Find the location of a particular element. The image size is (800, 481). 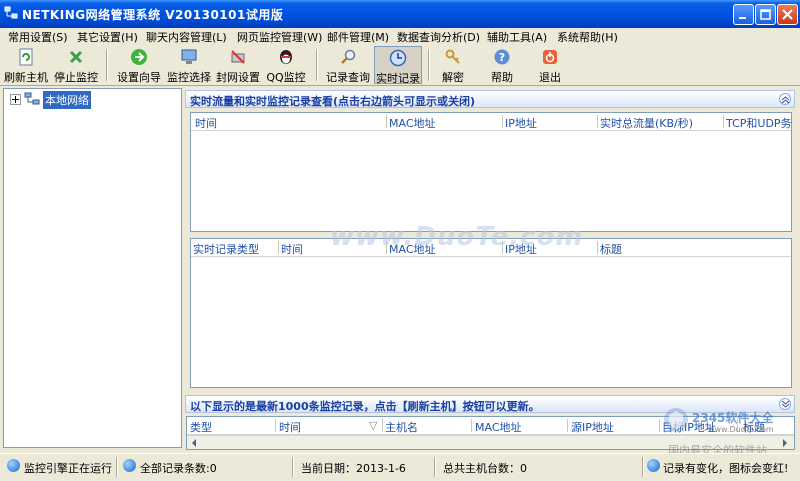

column-header-hostname: 主机名 is located at coordinates (401, 427).